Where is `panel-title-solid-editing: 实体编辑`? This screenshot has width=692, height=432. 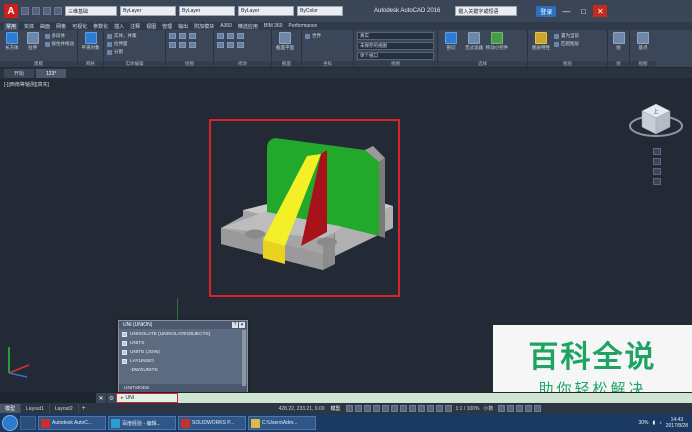 panel-title-solid-editing: 实体编辑 is located at coordinates (134, 64).